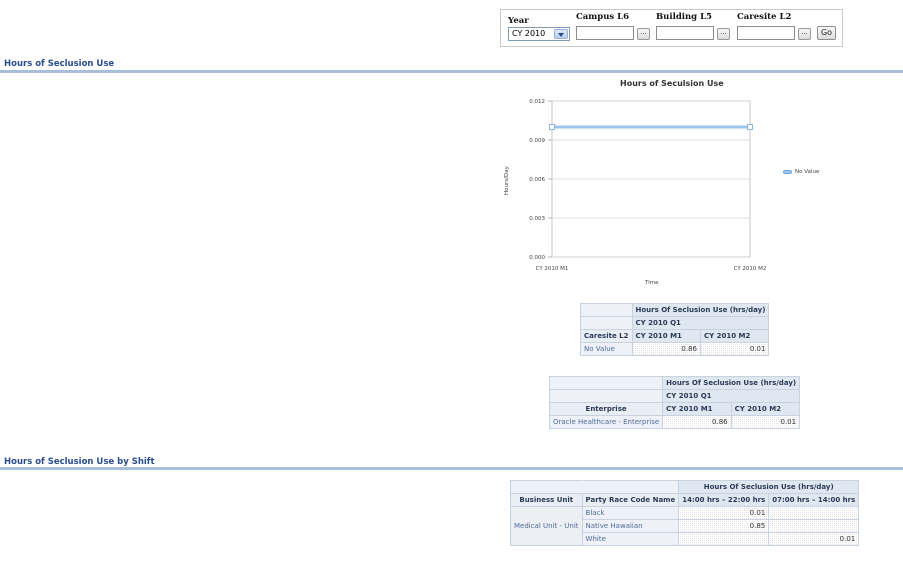 The width and height of the screenshot is (903, 563). Describe the element at coordinates (546, 500) in the screenshot. I see `row-header: Business Unit` at that location.